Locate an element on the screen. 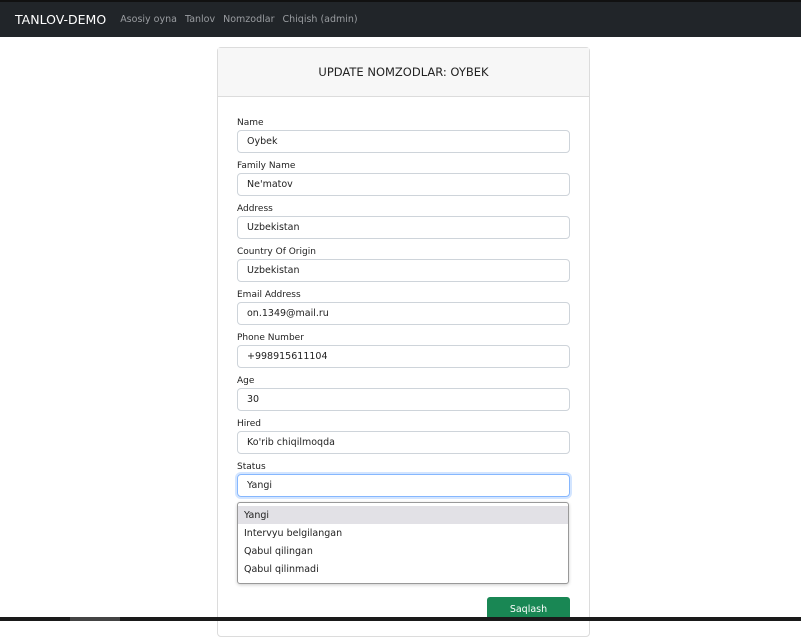 Image resolution: width=801 pixels, height=637 pixels. field-email: Email Address on.1349@mail.ru is located at coordinates (403, 307).